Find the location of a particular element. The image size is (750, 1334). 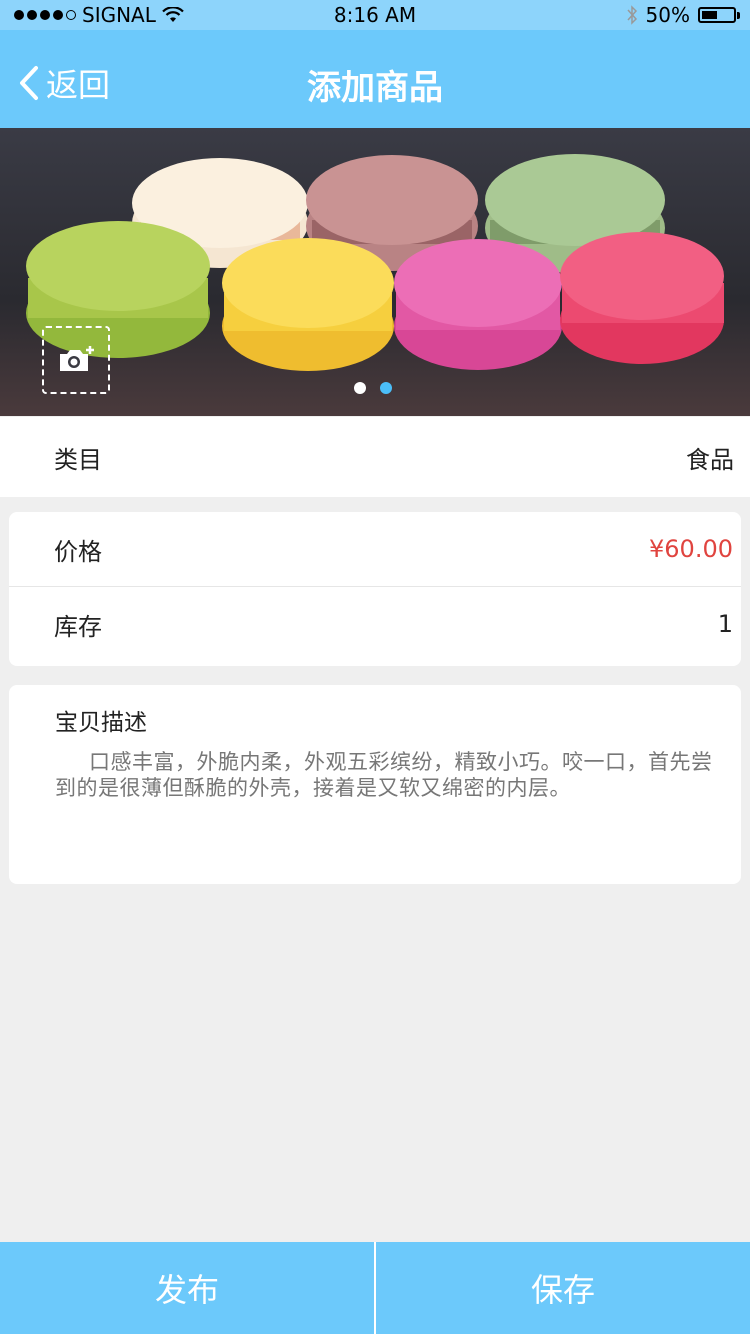

camera-add-icon is located at coordinates (77, 358).